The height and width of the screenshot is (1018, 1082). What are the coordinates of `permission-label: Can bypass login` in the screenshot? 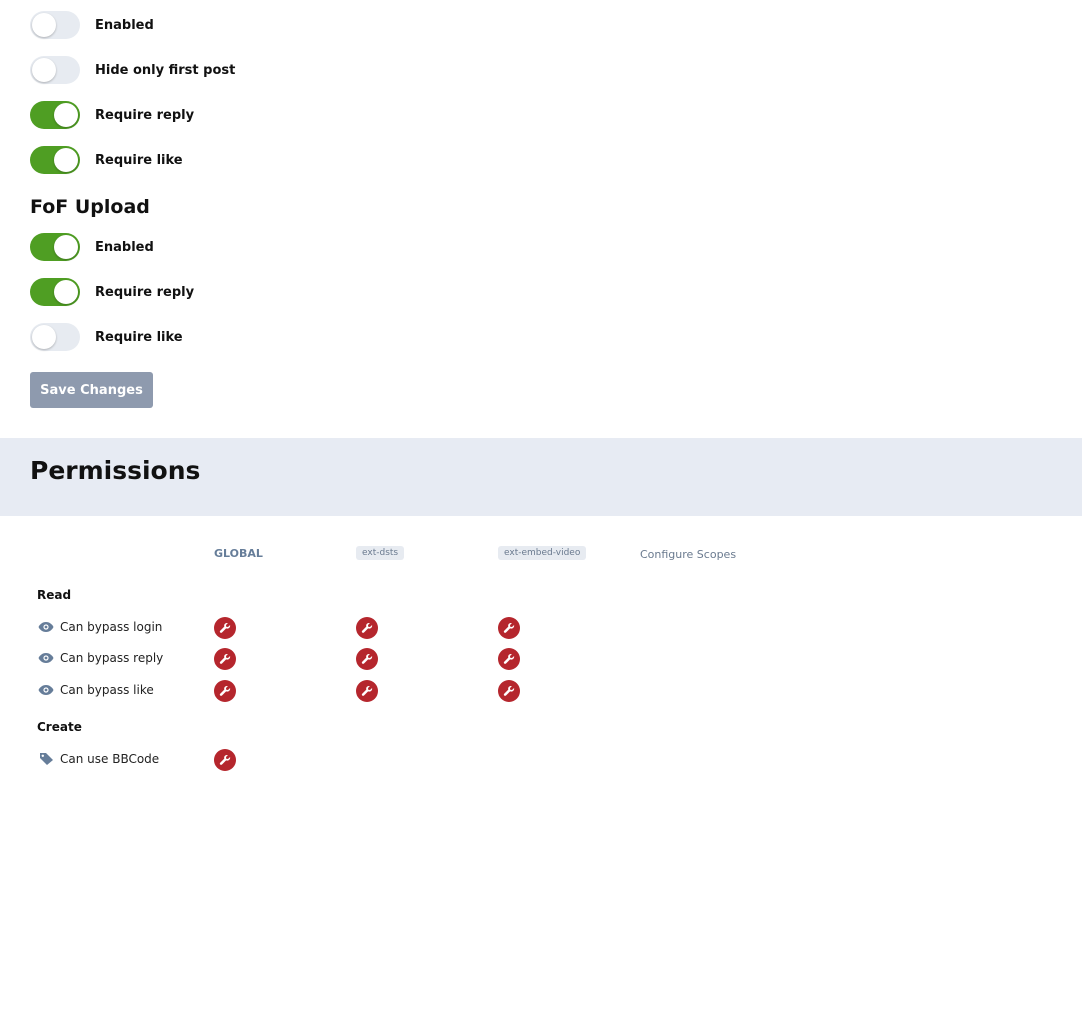 It's located at (111, 627).